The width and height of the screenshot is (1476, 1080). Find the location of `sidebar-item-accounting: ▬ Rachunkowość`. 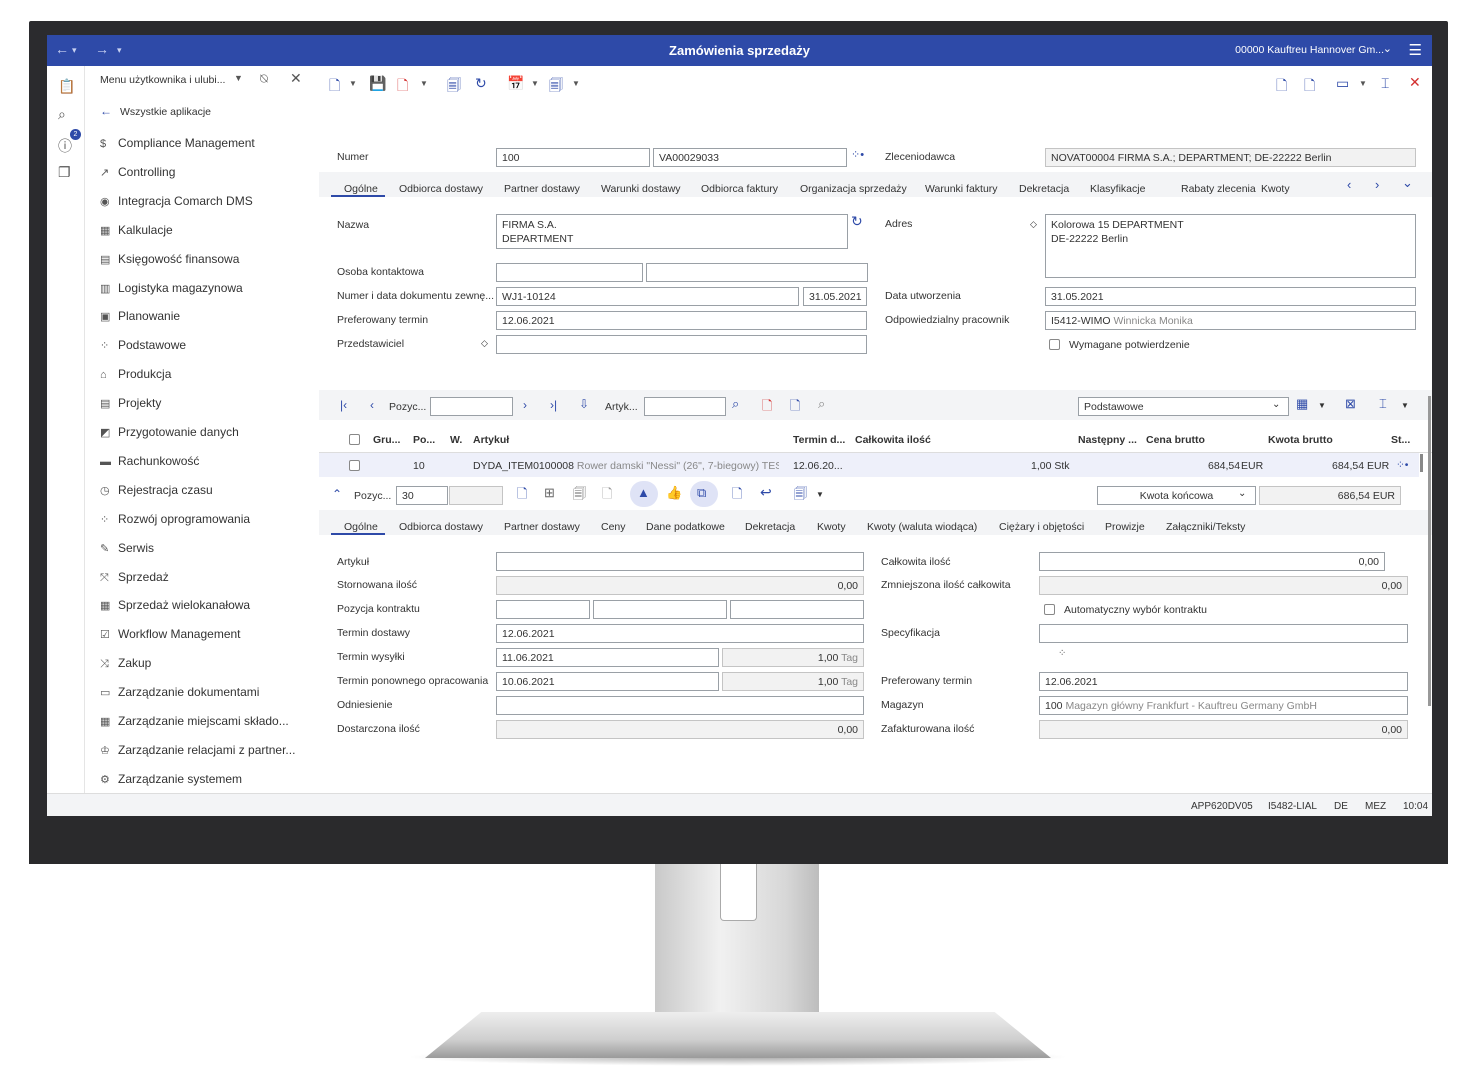

sidebar-item-accounting: ▬ Rachunkowość is located at coordinates (149, 461).